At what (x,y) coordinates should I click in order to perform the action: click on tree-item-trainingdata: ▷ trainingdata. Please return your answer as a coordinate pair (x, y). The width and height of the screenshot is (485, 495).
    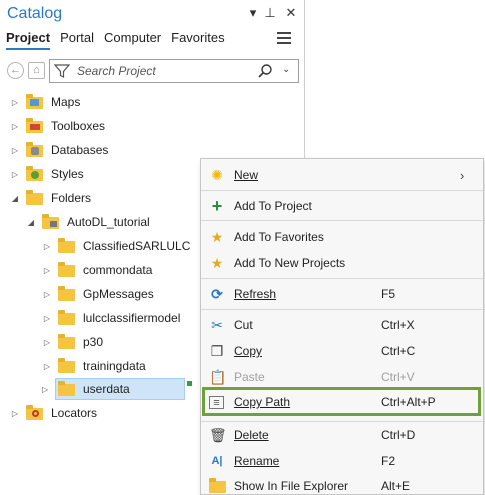
    Looking at the image, I should click on (94, 366).